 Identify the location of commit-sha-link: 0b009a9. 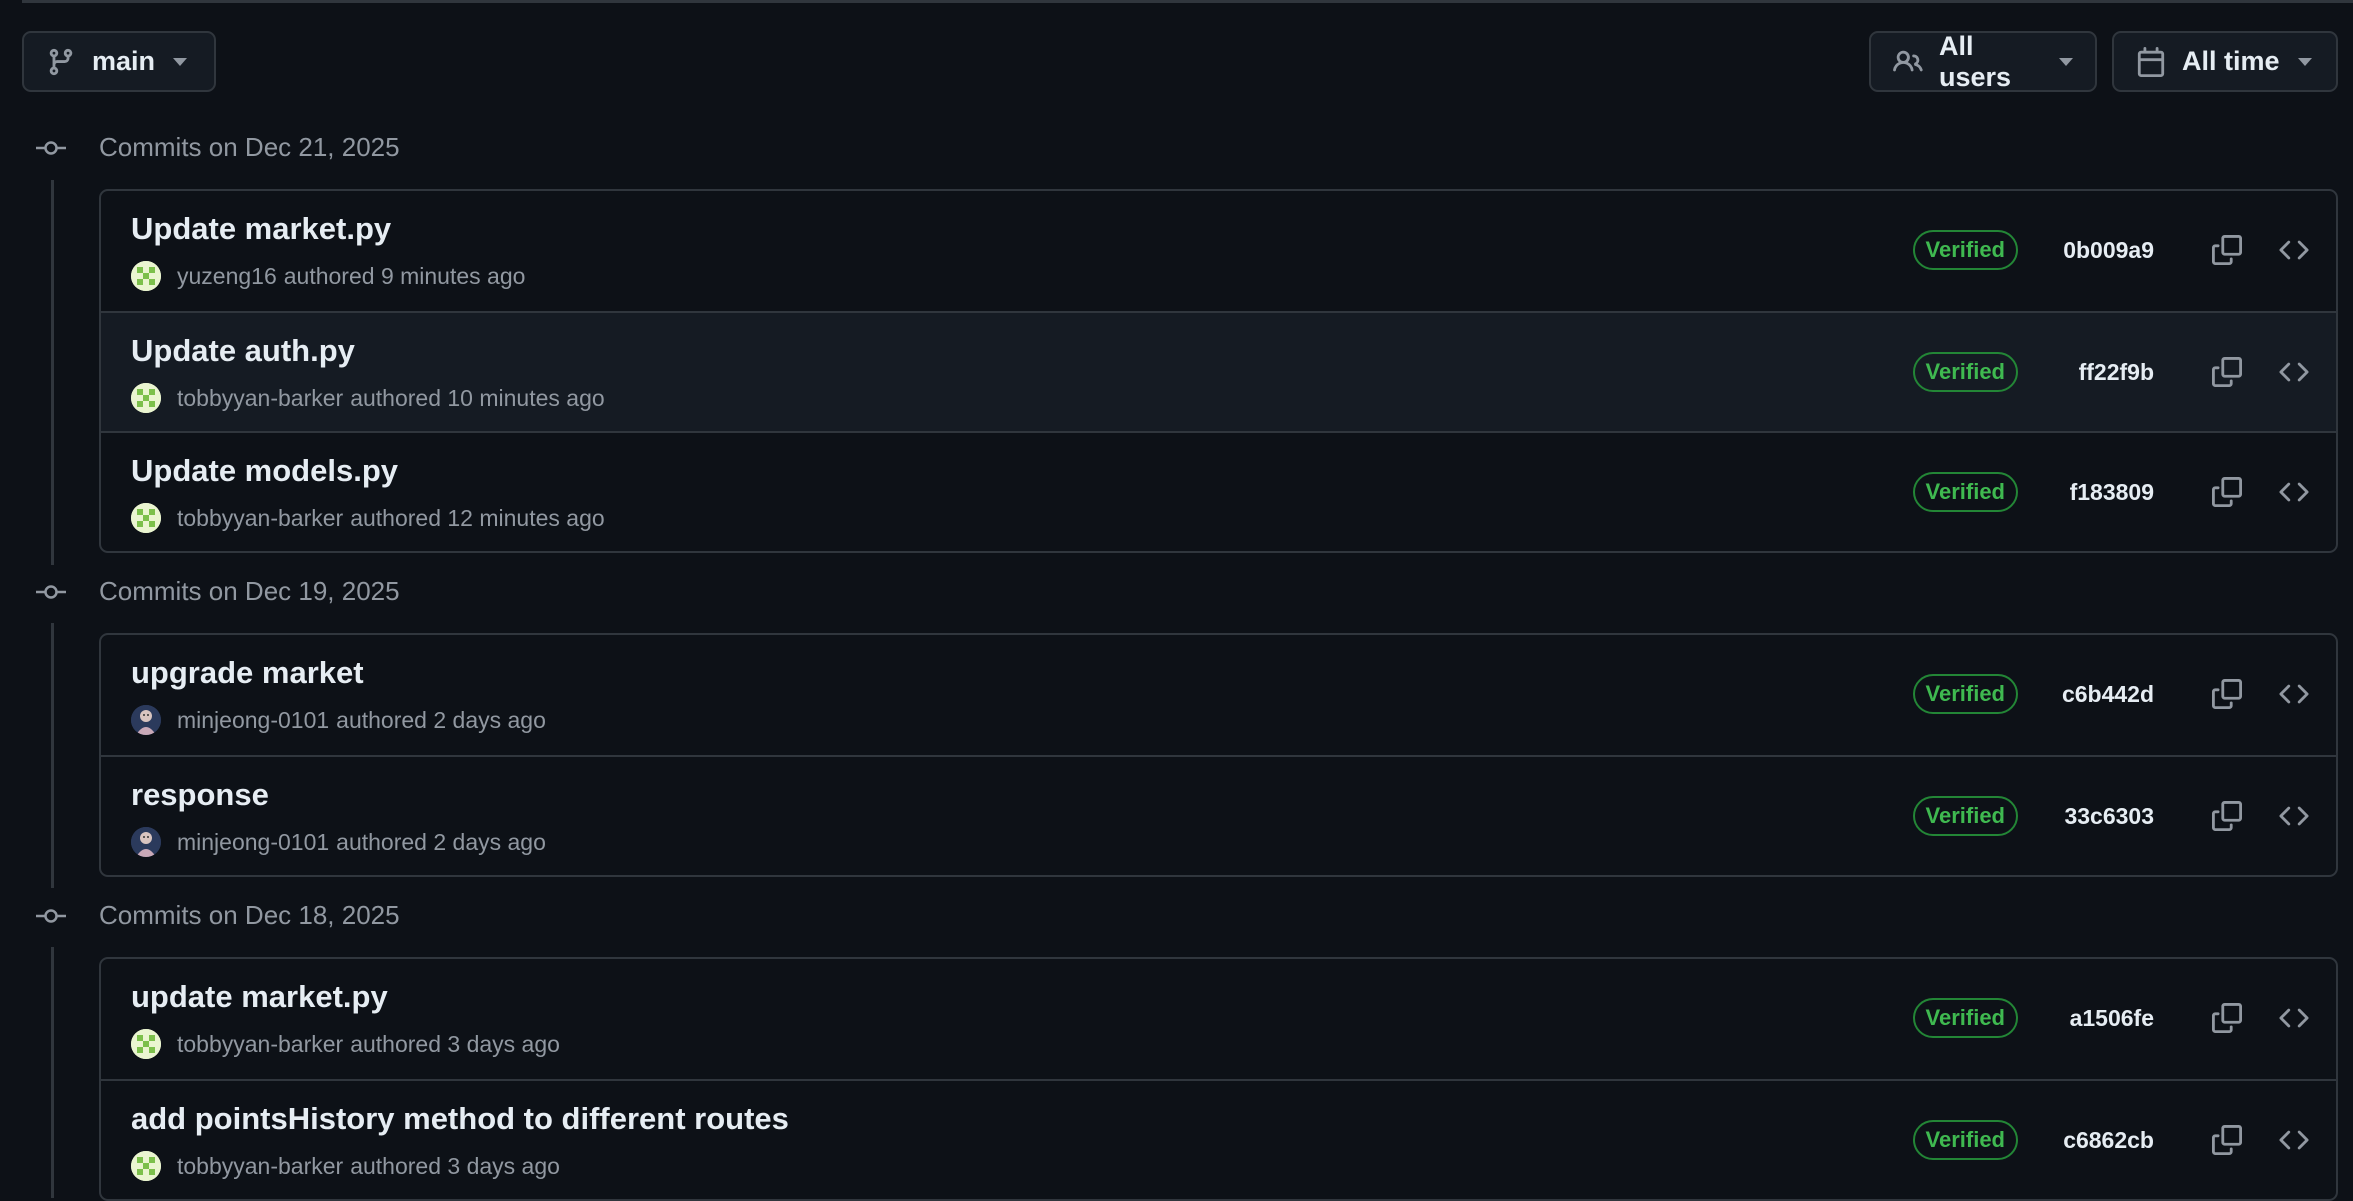
(2107, 250).